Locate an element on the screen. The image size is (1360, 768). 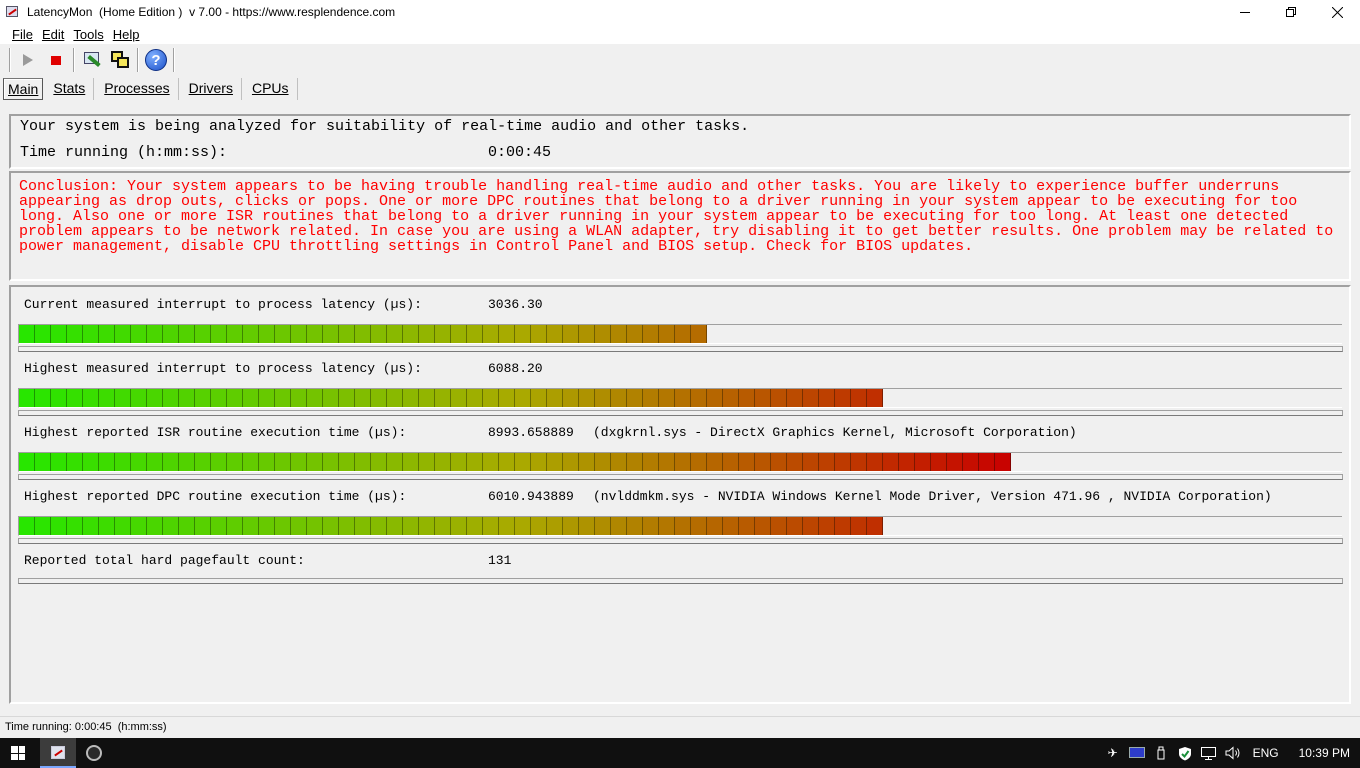
menu-help: Help is located at coordinates (126, 34).